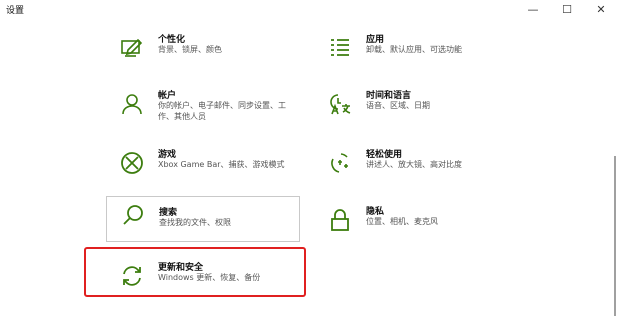 The image size is (620, 316). What do you see at coordinates (15, 11) in the screenshot?
I see `window-title: 设置` at bounding box center [15, 11].